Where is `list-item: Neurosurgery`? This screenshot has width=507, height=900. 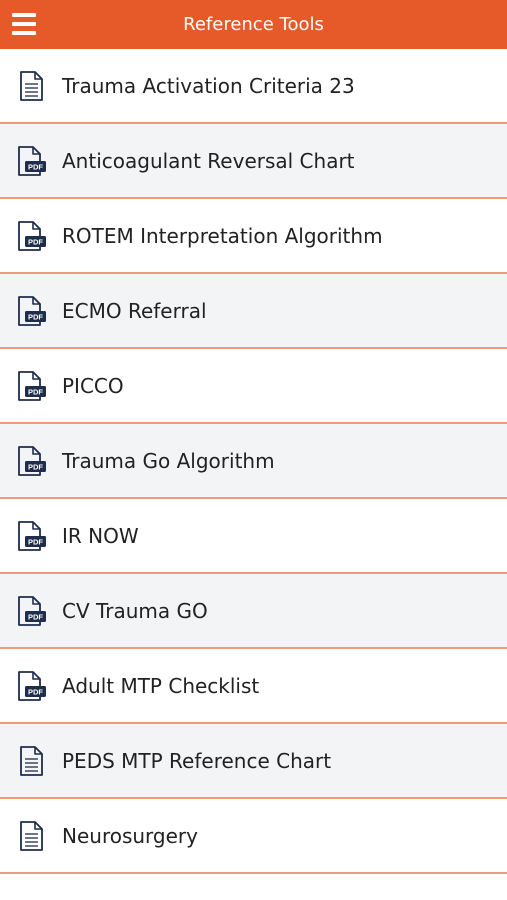
list-item: Neurosurgery is located at coordinates (253, 836).